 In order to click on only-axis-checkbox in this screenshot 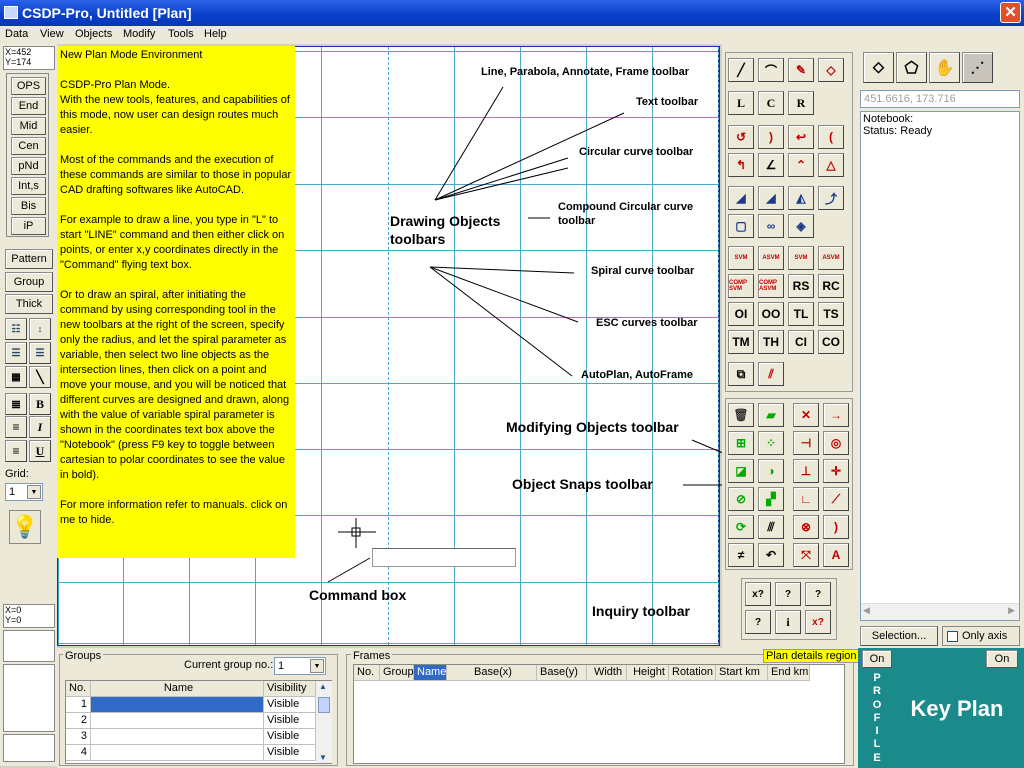, I will do `click(952, 636)`.